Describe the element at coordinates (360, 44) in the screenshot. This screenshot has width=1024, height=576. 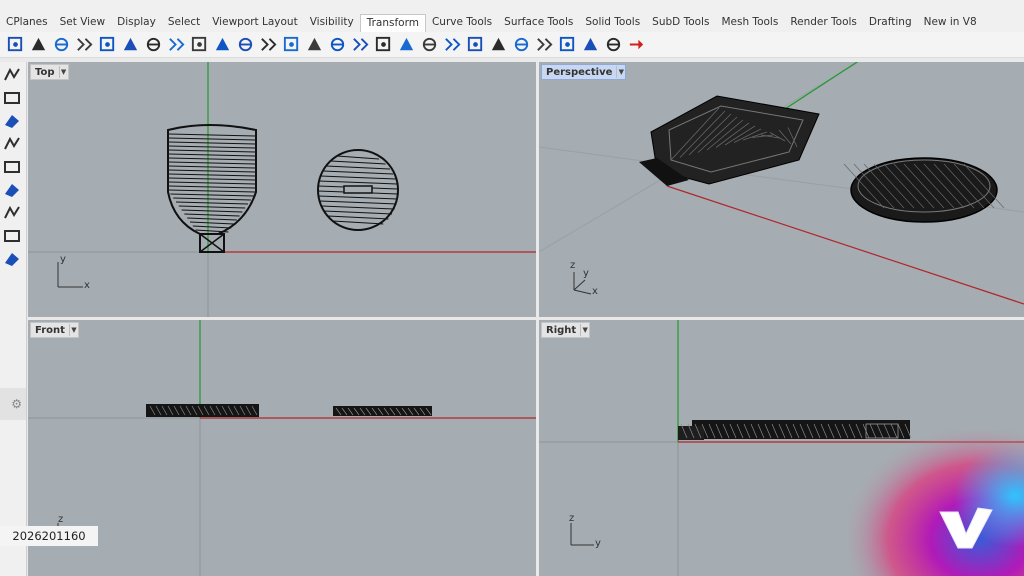
I see `align-icon` at that location.